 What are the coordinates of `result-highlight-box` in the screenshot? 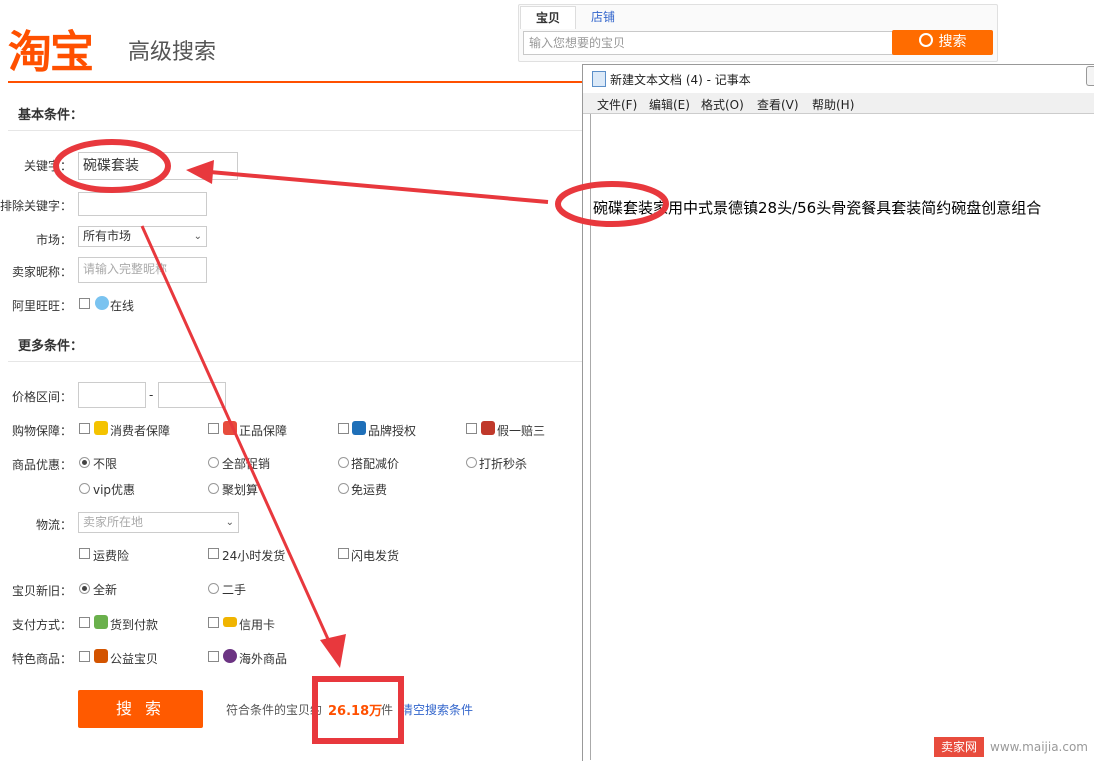 It's located at (358, 710).